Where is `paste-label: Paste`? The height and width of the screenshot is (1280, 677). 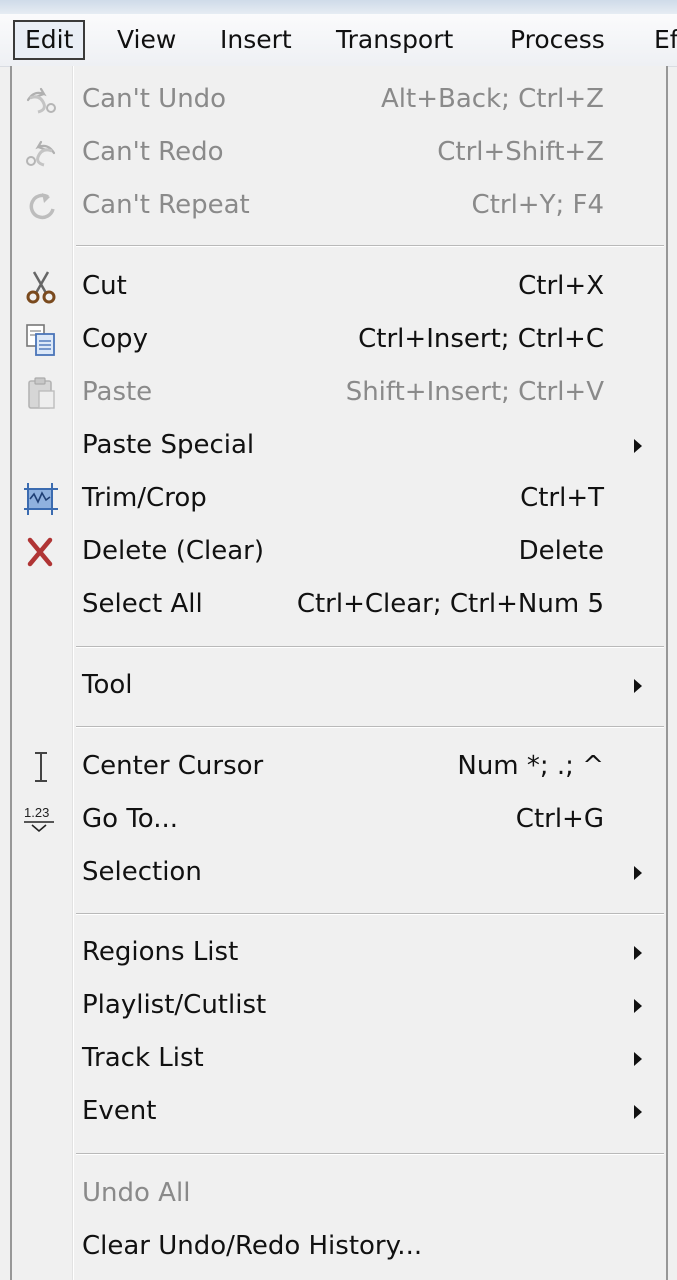
paste-label: Paste is located at coordinates (117, 392).